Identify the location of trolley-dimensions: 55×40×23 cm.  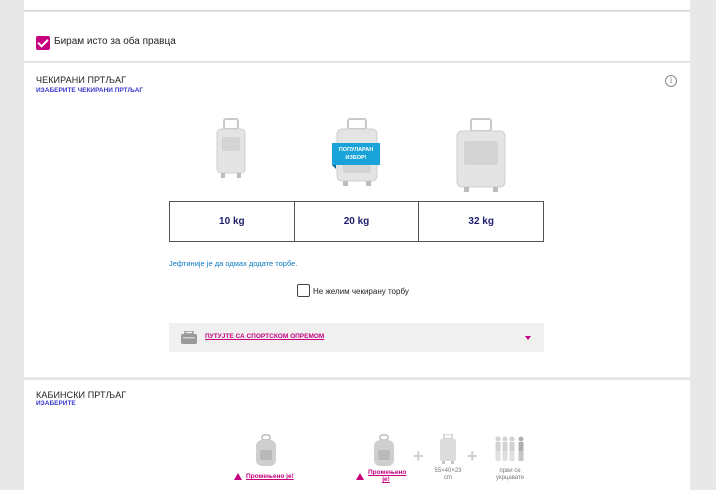
(448, 475).